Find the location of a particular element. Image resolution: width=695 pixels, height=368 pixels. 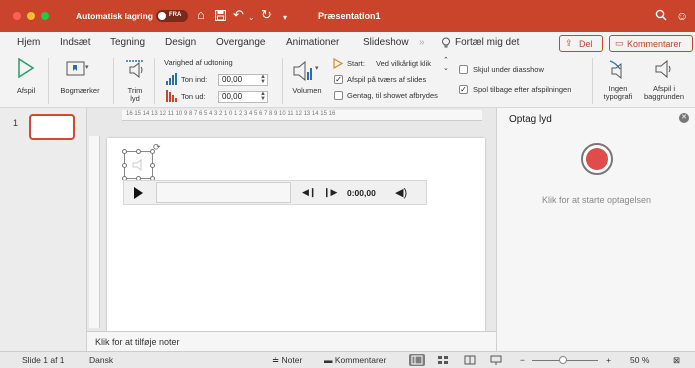

zoom-window-button is located at coordinates (45, 16).